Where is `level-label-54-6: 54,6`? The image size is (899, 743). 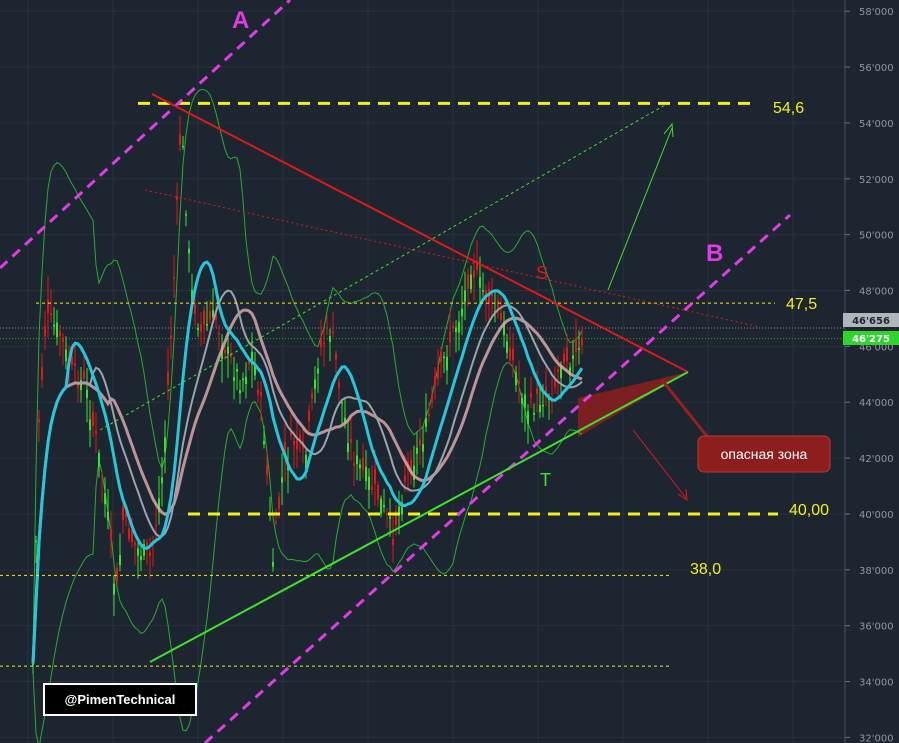
level-label-54-6: 54,6 is located at coordinates (788, 108).